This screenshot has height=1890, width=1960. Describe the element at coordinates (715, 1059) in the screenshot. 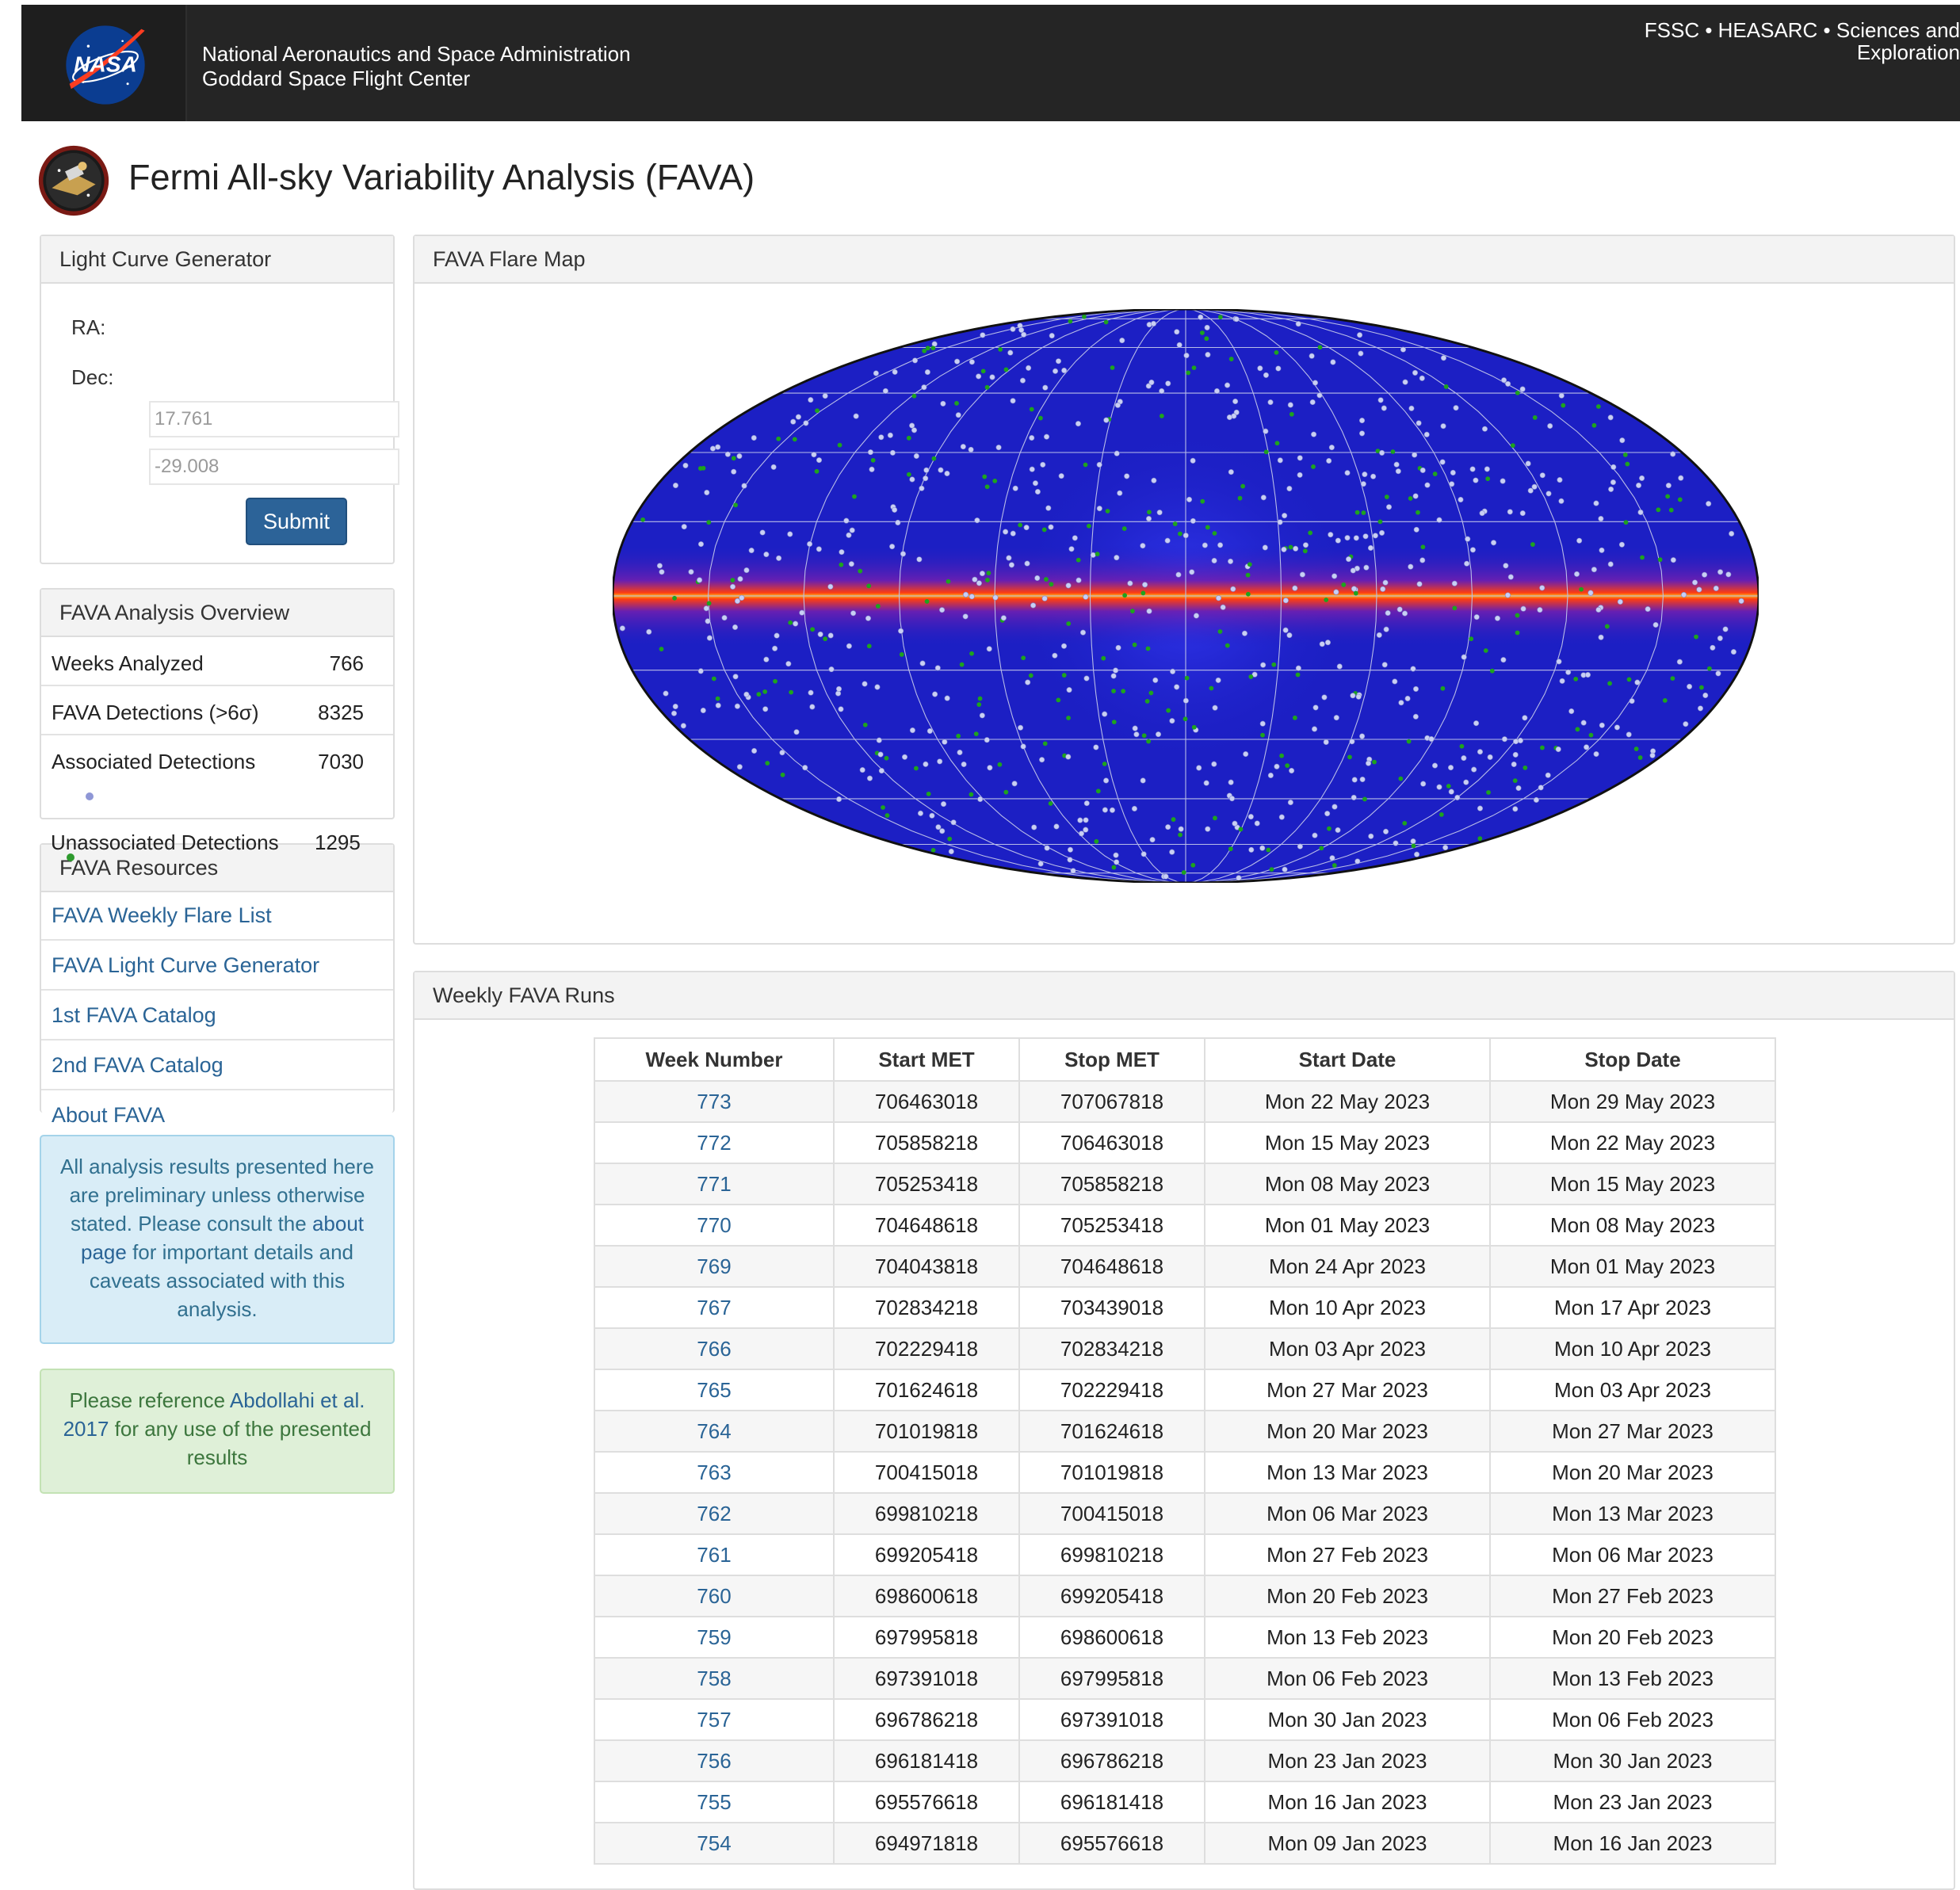

I see `col-week-number: Week Number` at that location.